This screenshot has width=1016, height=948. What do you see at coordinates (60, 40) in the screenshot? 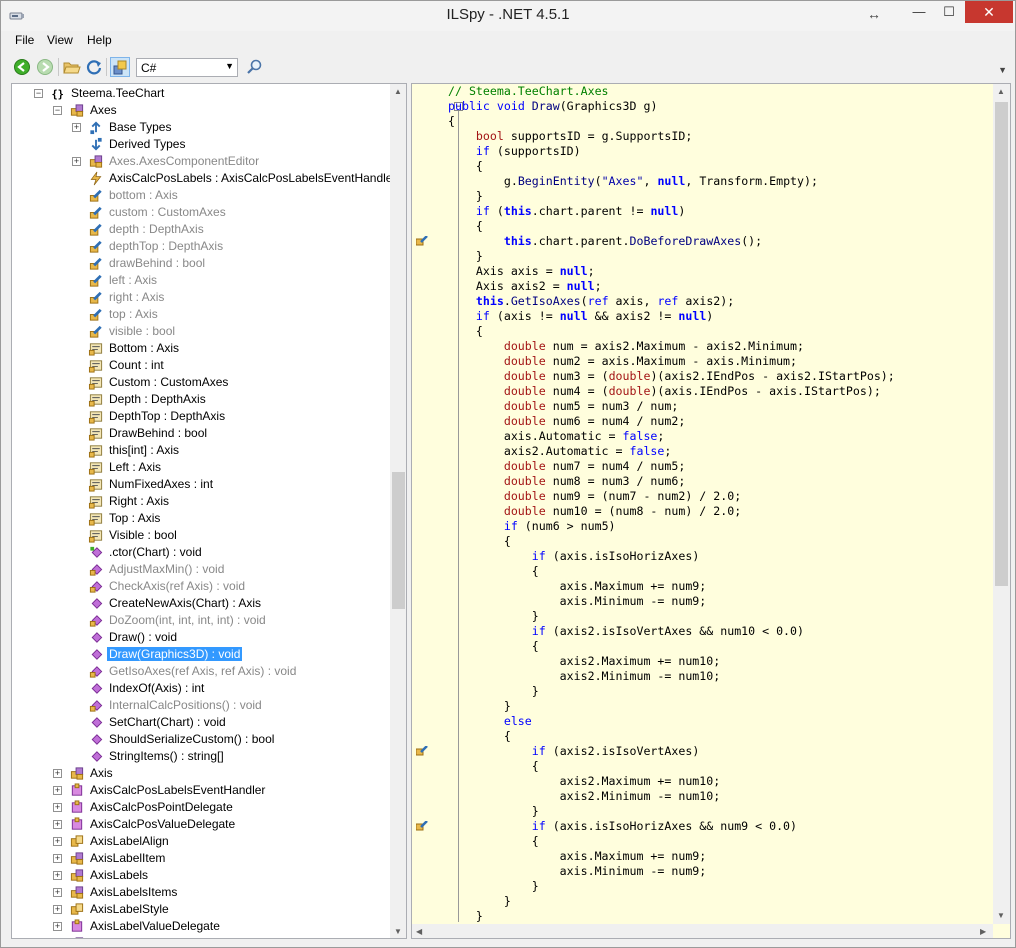
I see `menu-view: View` at bounding box center [60, 40].